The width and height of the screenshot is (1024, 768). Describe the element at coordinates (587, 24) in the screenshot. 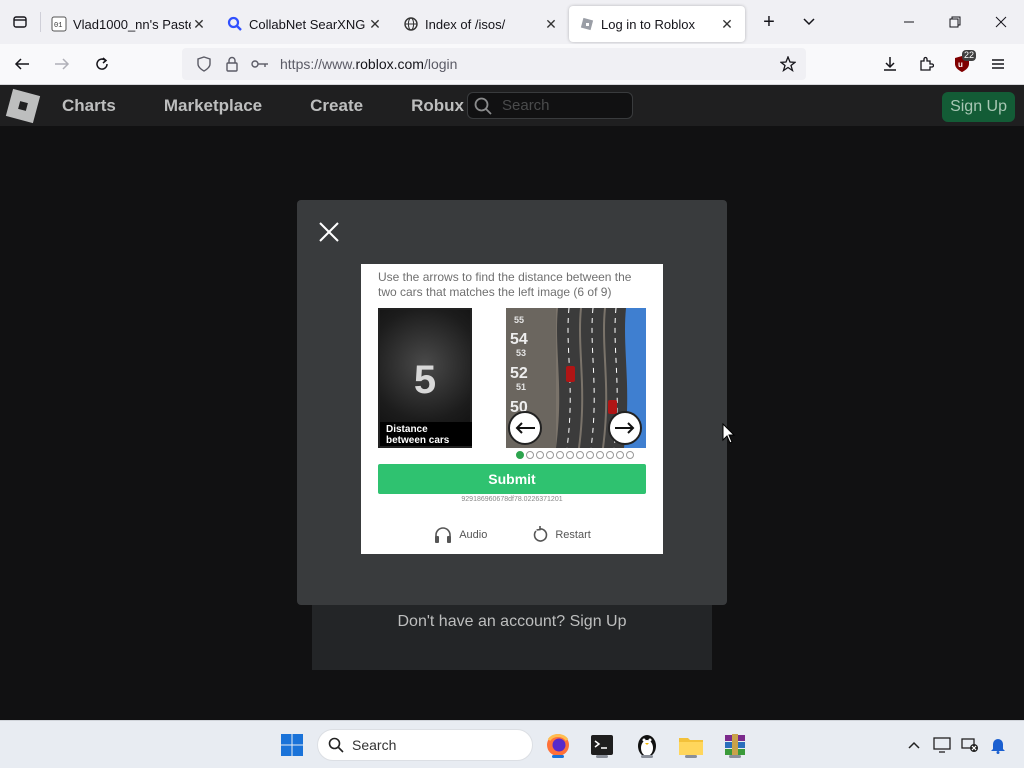

I see `roblox-icon` at that location.